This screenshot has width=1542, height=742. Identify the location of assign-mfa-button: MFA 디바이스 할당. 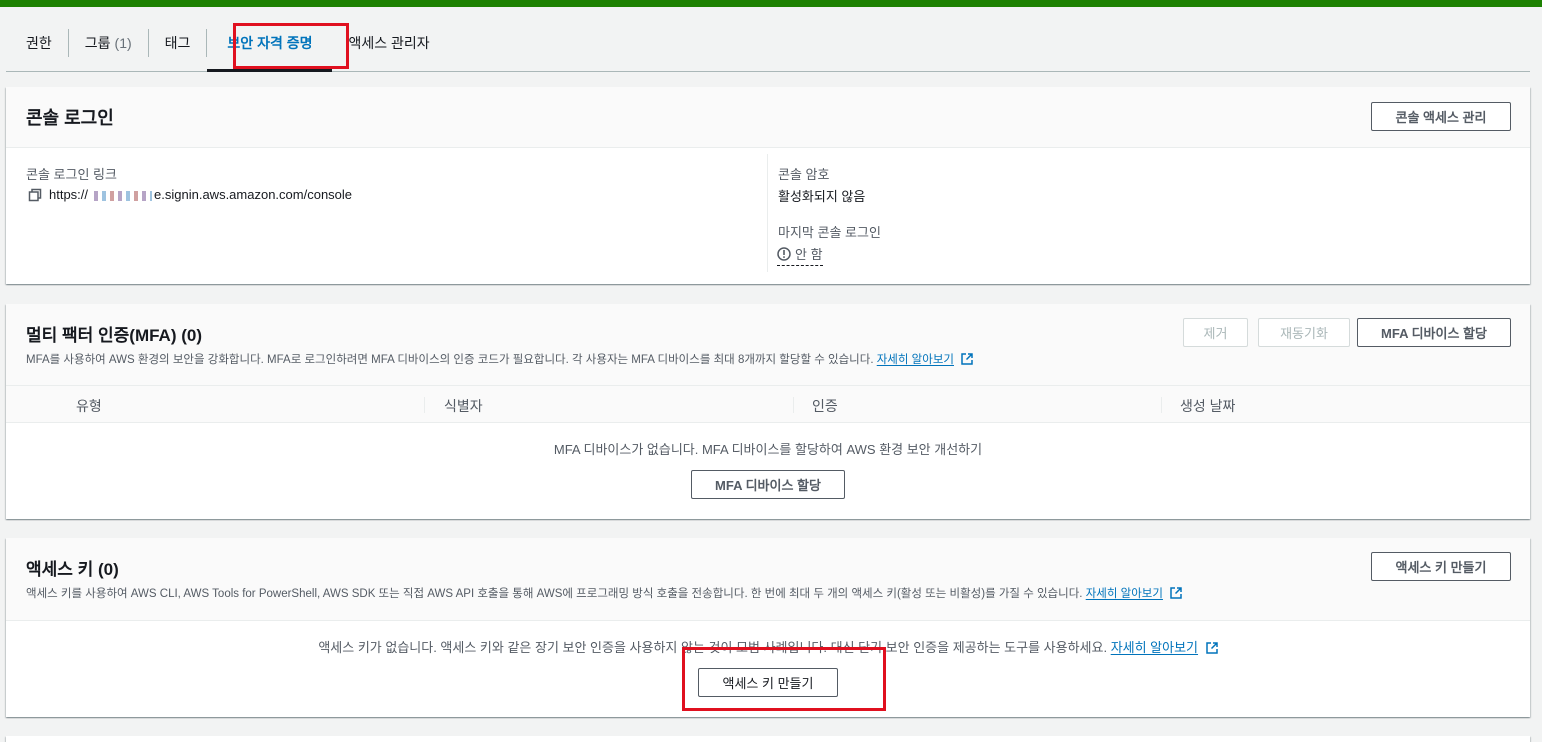
(1434, 332).